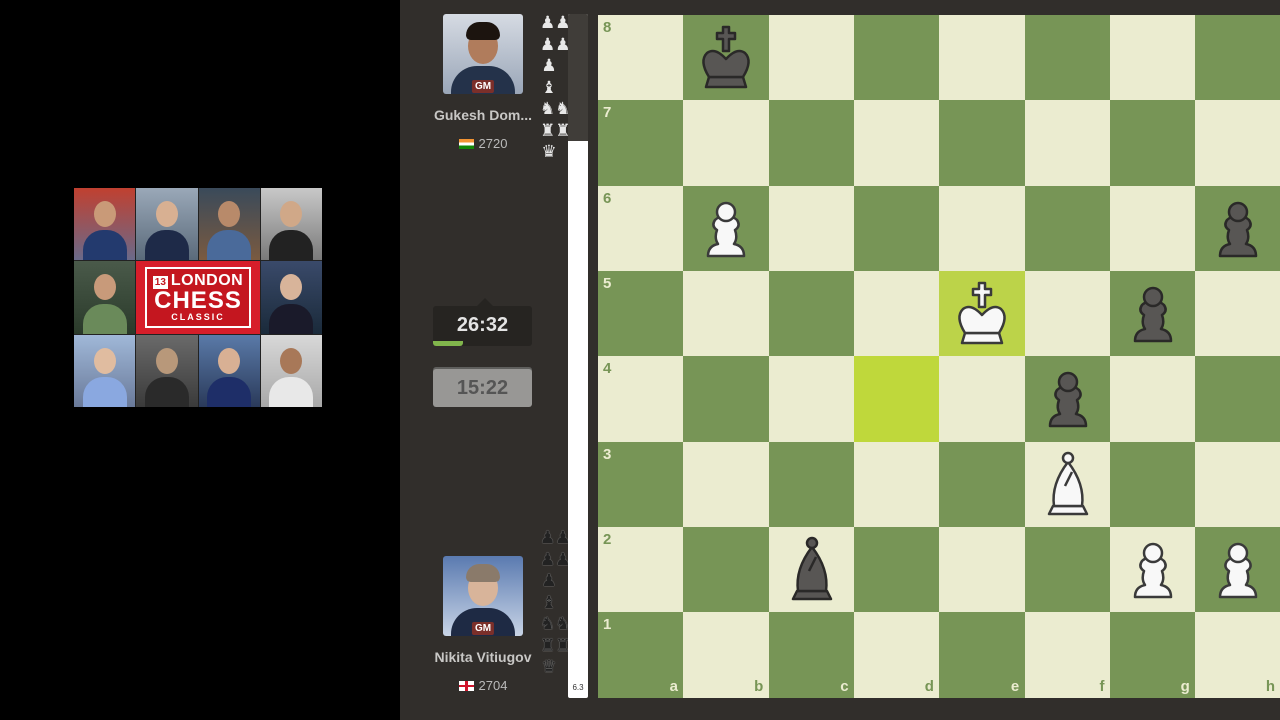  What do you see at coordinates (485, 302) in the screenshot?
I see `active-clock-pointer` at bounding box center [485, 302].